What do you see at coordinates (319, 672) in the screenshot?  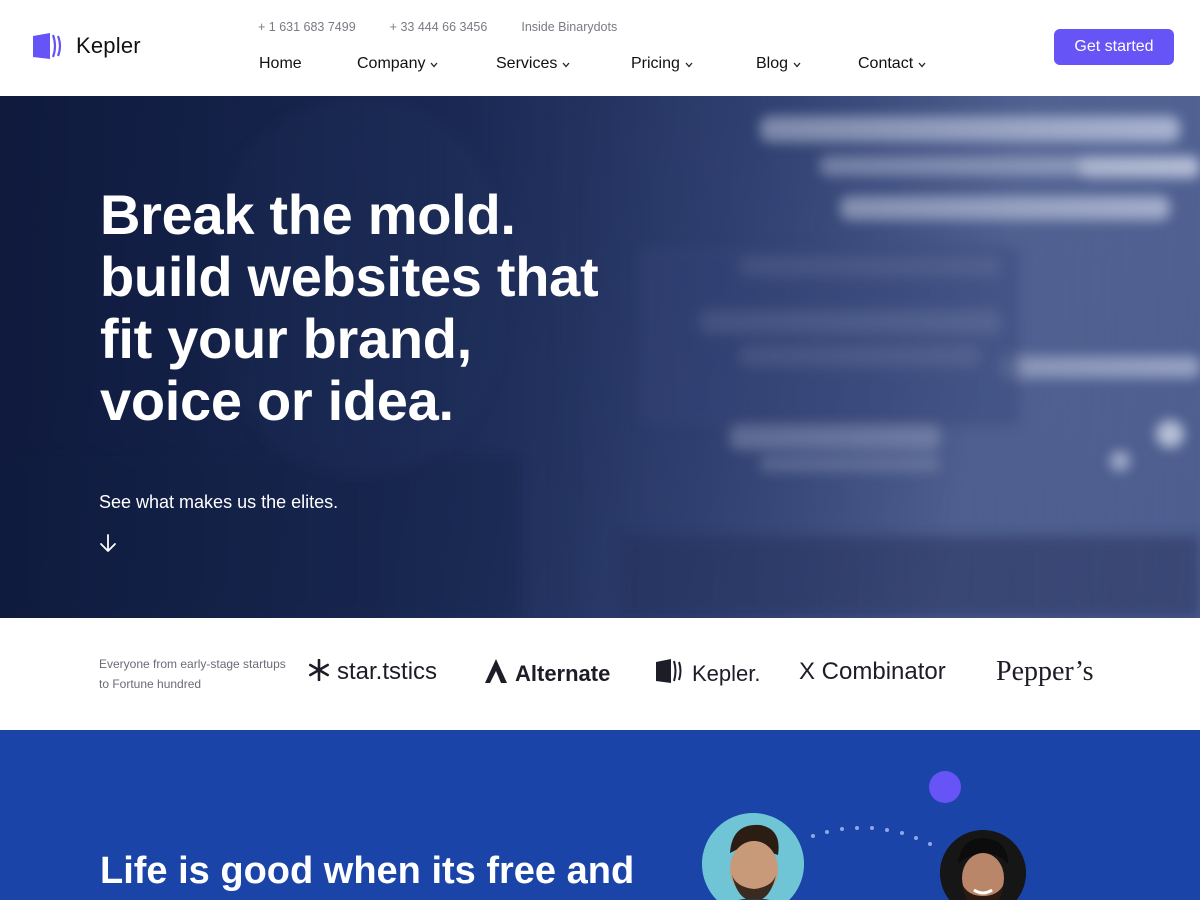 I see `asterisk-icon` at bounding box center [319, 672].